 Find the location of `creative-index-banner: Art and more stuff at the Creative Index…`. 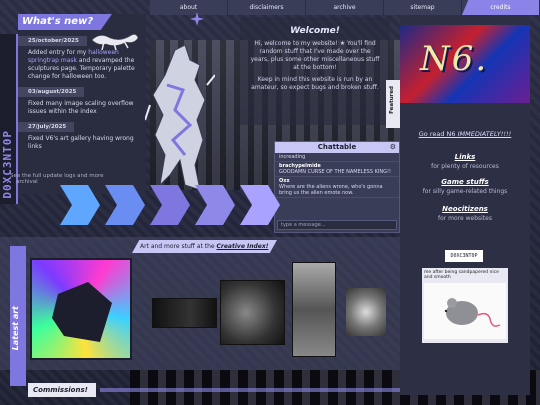

creative-index-banner: Art and more stuff at the Creative Index… is located at coordinates (204, 246).